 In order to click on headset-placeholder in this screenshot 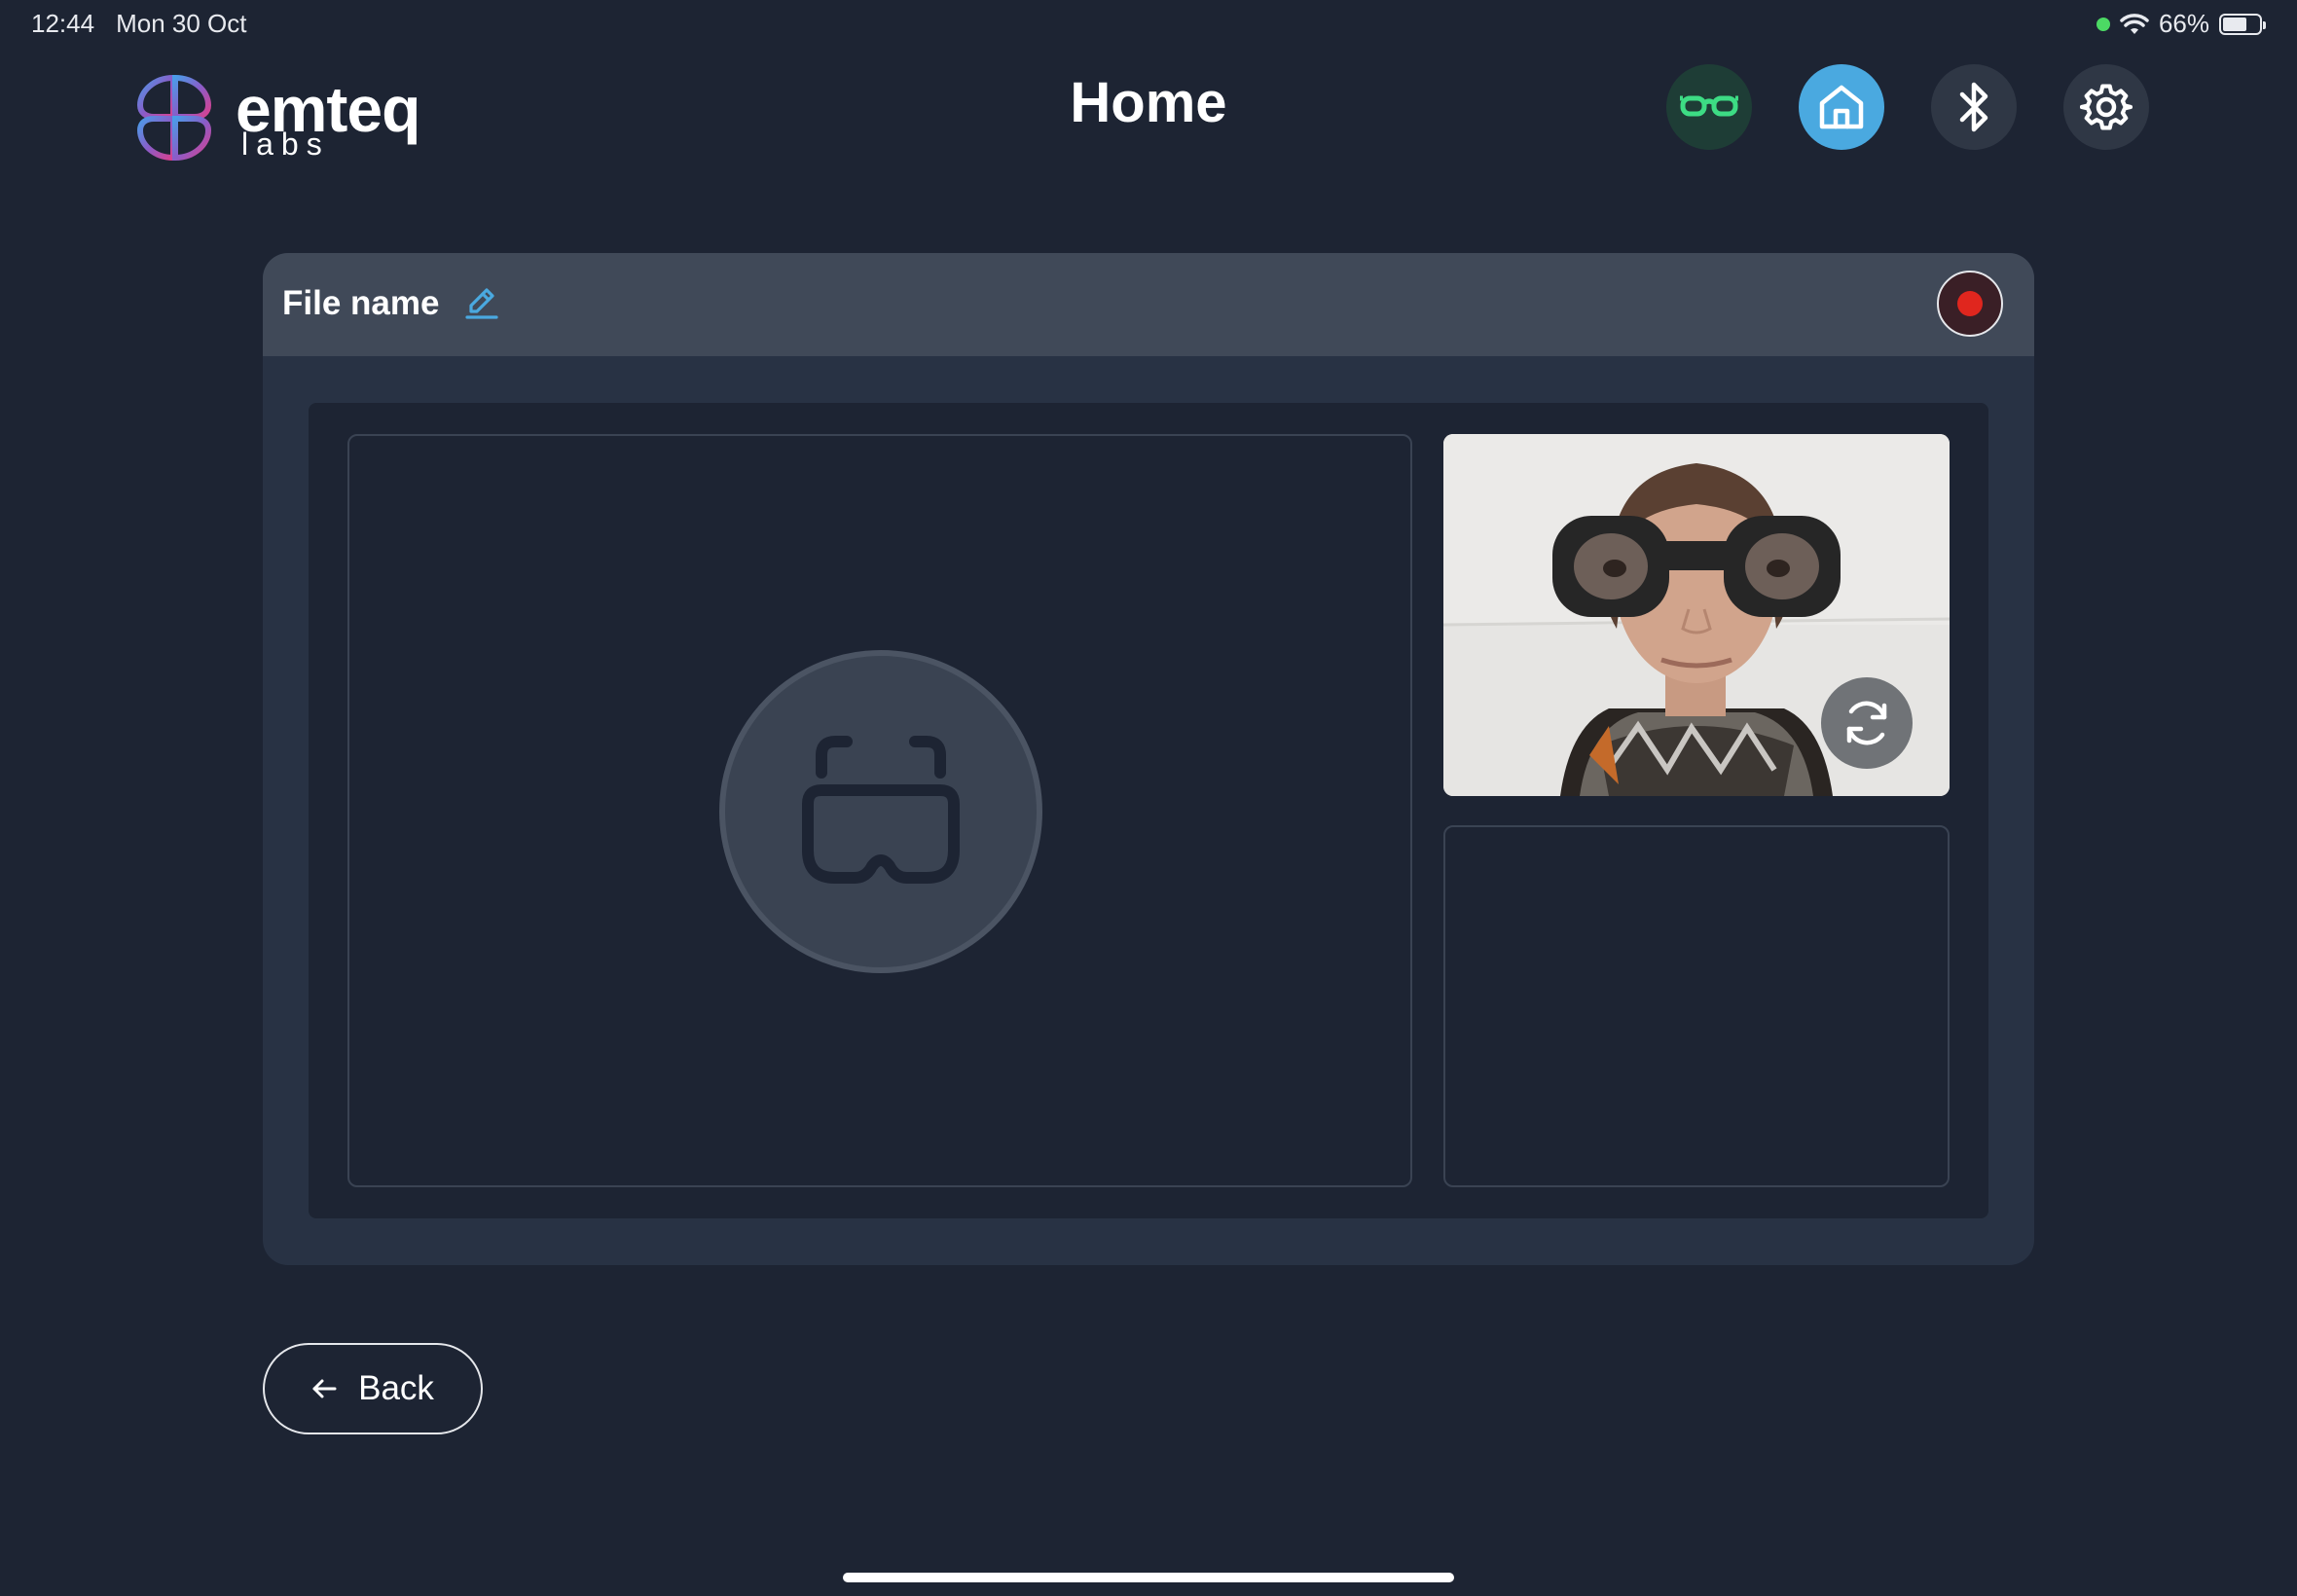, I will do `click(880, 811)`.